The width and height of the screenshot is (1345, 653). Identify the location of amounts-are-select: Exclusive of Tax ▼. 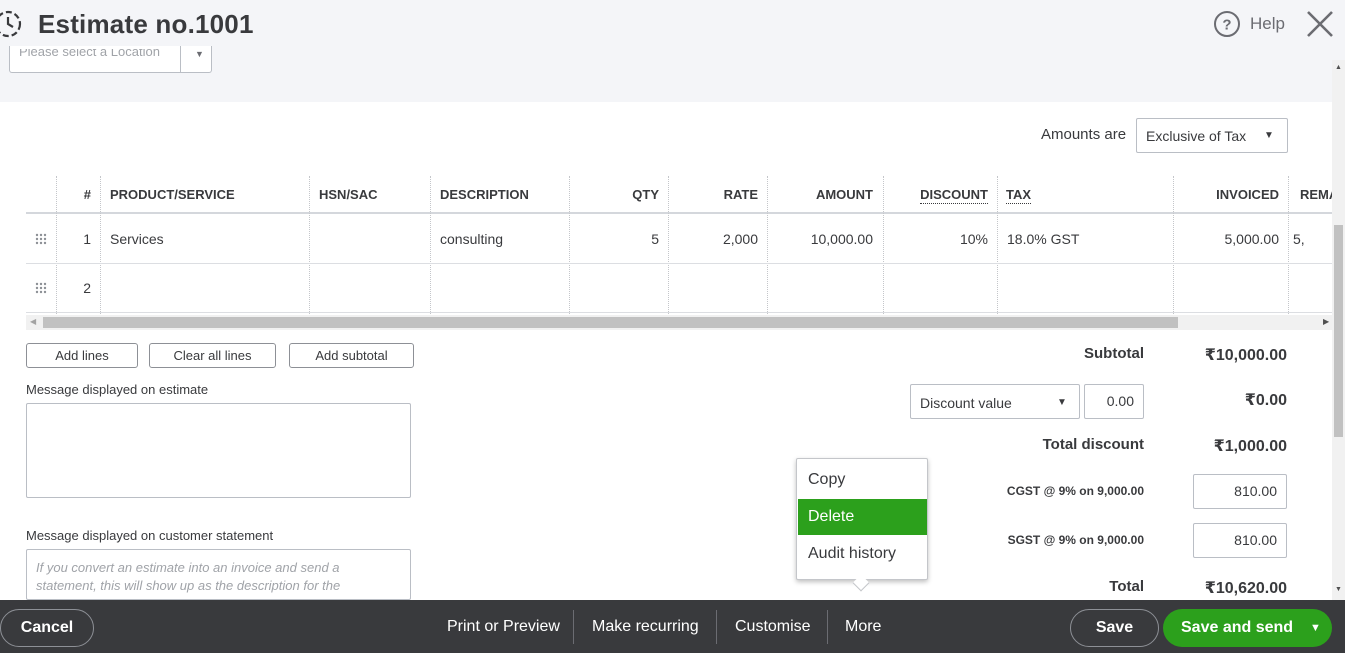
(1212, 135).